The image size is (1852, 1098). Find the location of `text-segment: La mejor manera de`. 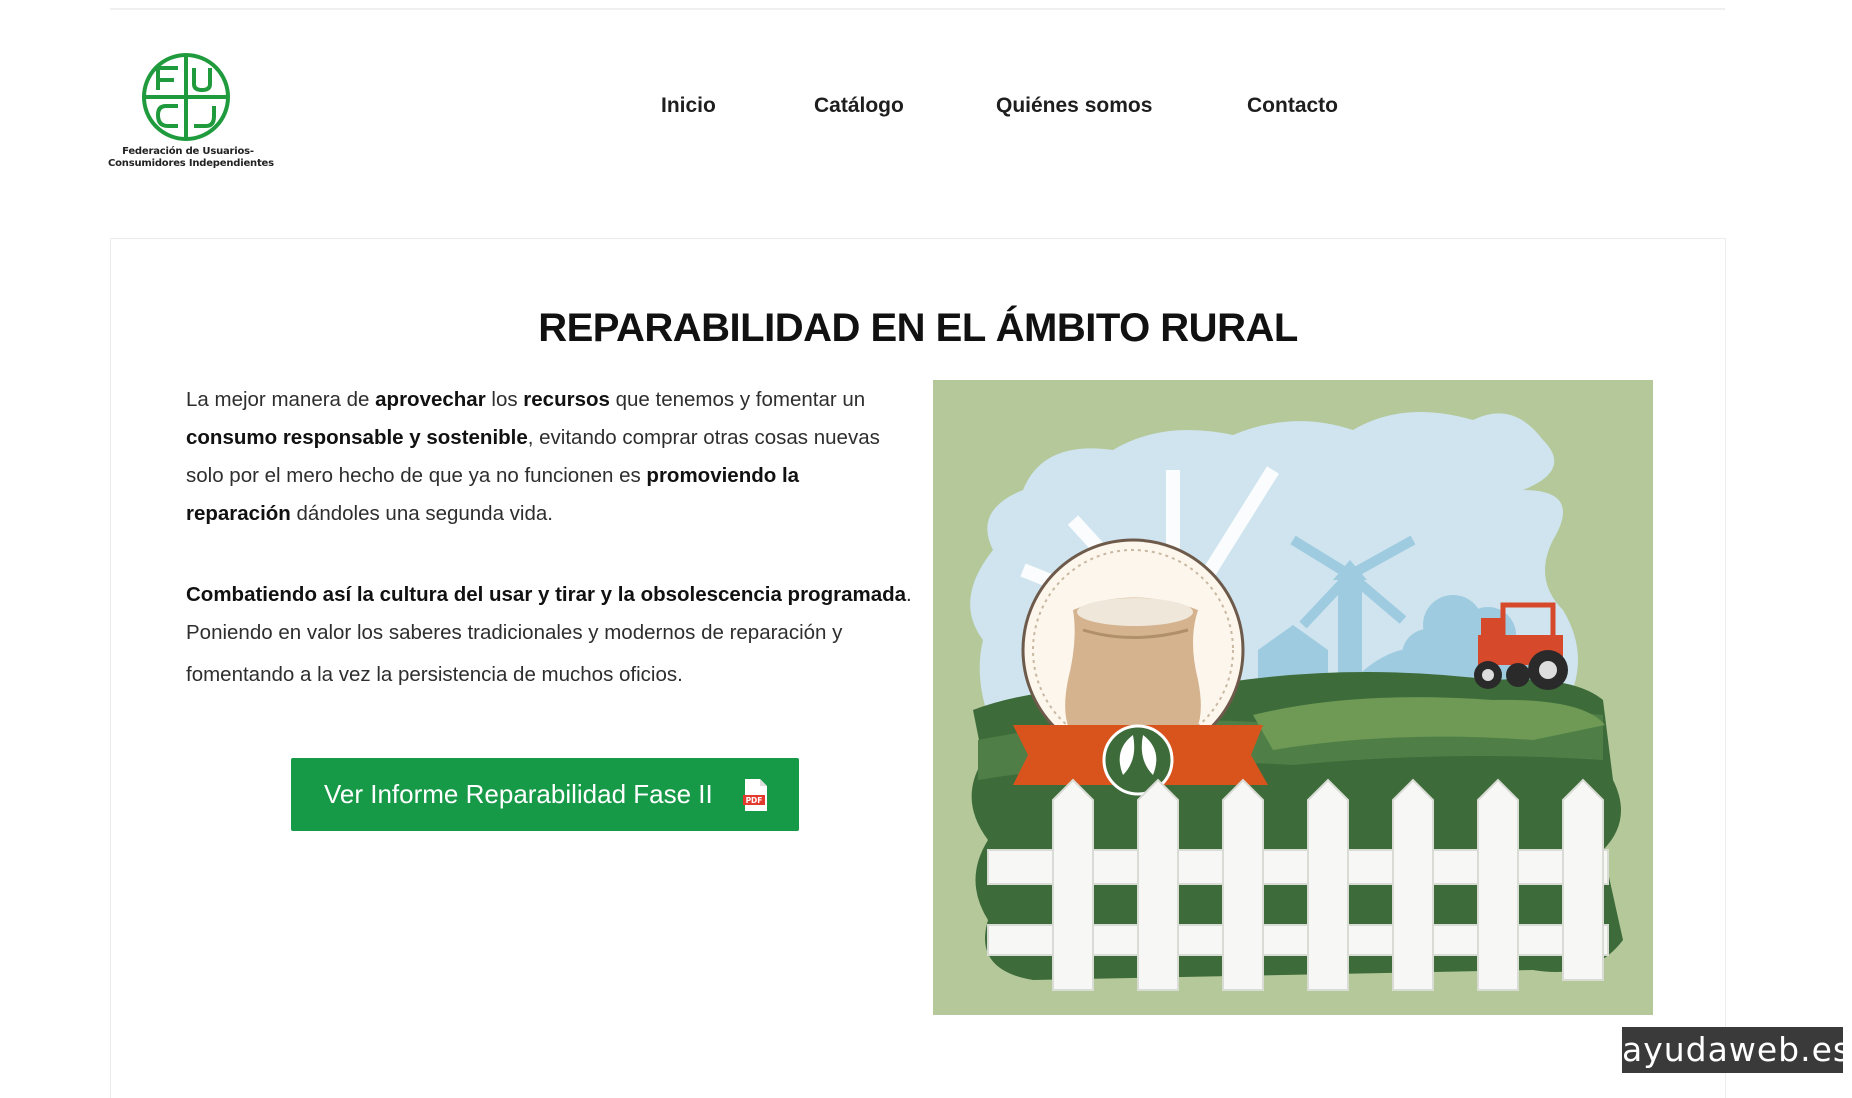

text-segment: La mejor manera de is located at coordinates (281, 399).